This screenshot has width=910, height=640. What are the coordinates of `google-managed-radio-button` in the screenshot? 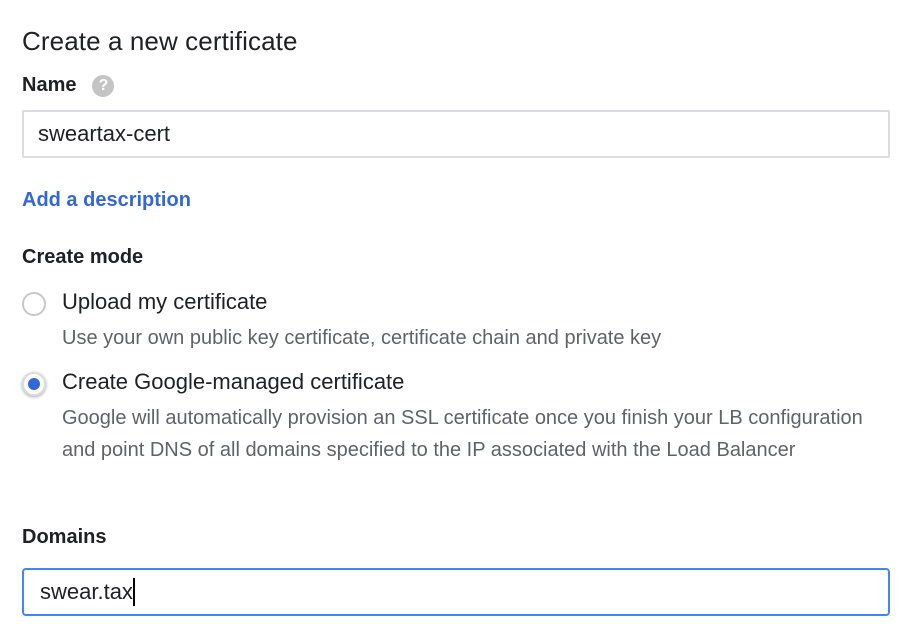 It's located at (34, 384).